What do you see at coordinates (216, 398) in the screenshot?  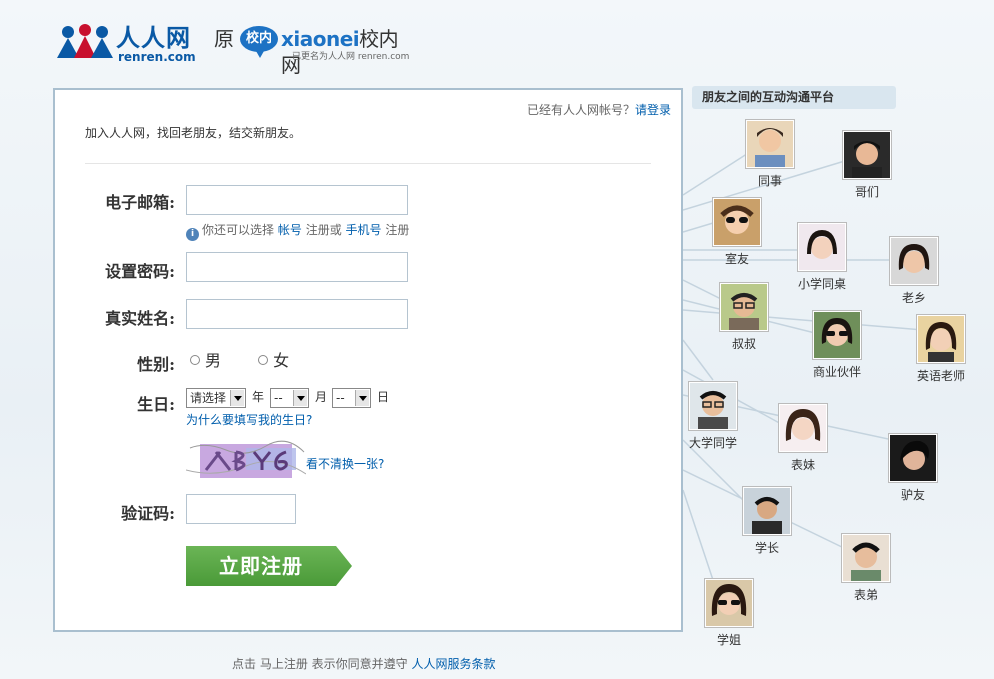 I see `birth-year-select: 请选择` at bounding box center [216, 398].